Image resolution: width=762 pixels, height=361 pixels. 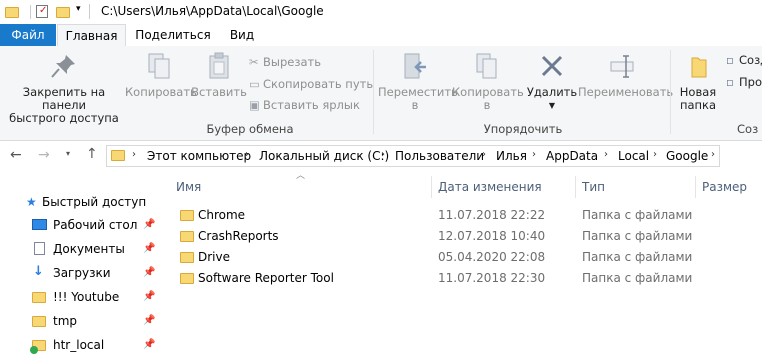 What do you see at coordinates (42, 11) in the screenshot?
I see `properties-icon: ✓` at bounding box center [42, 11].